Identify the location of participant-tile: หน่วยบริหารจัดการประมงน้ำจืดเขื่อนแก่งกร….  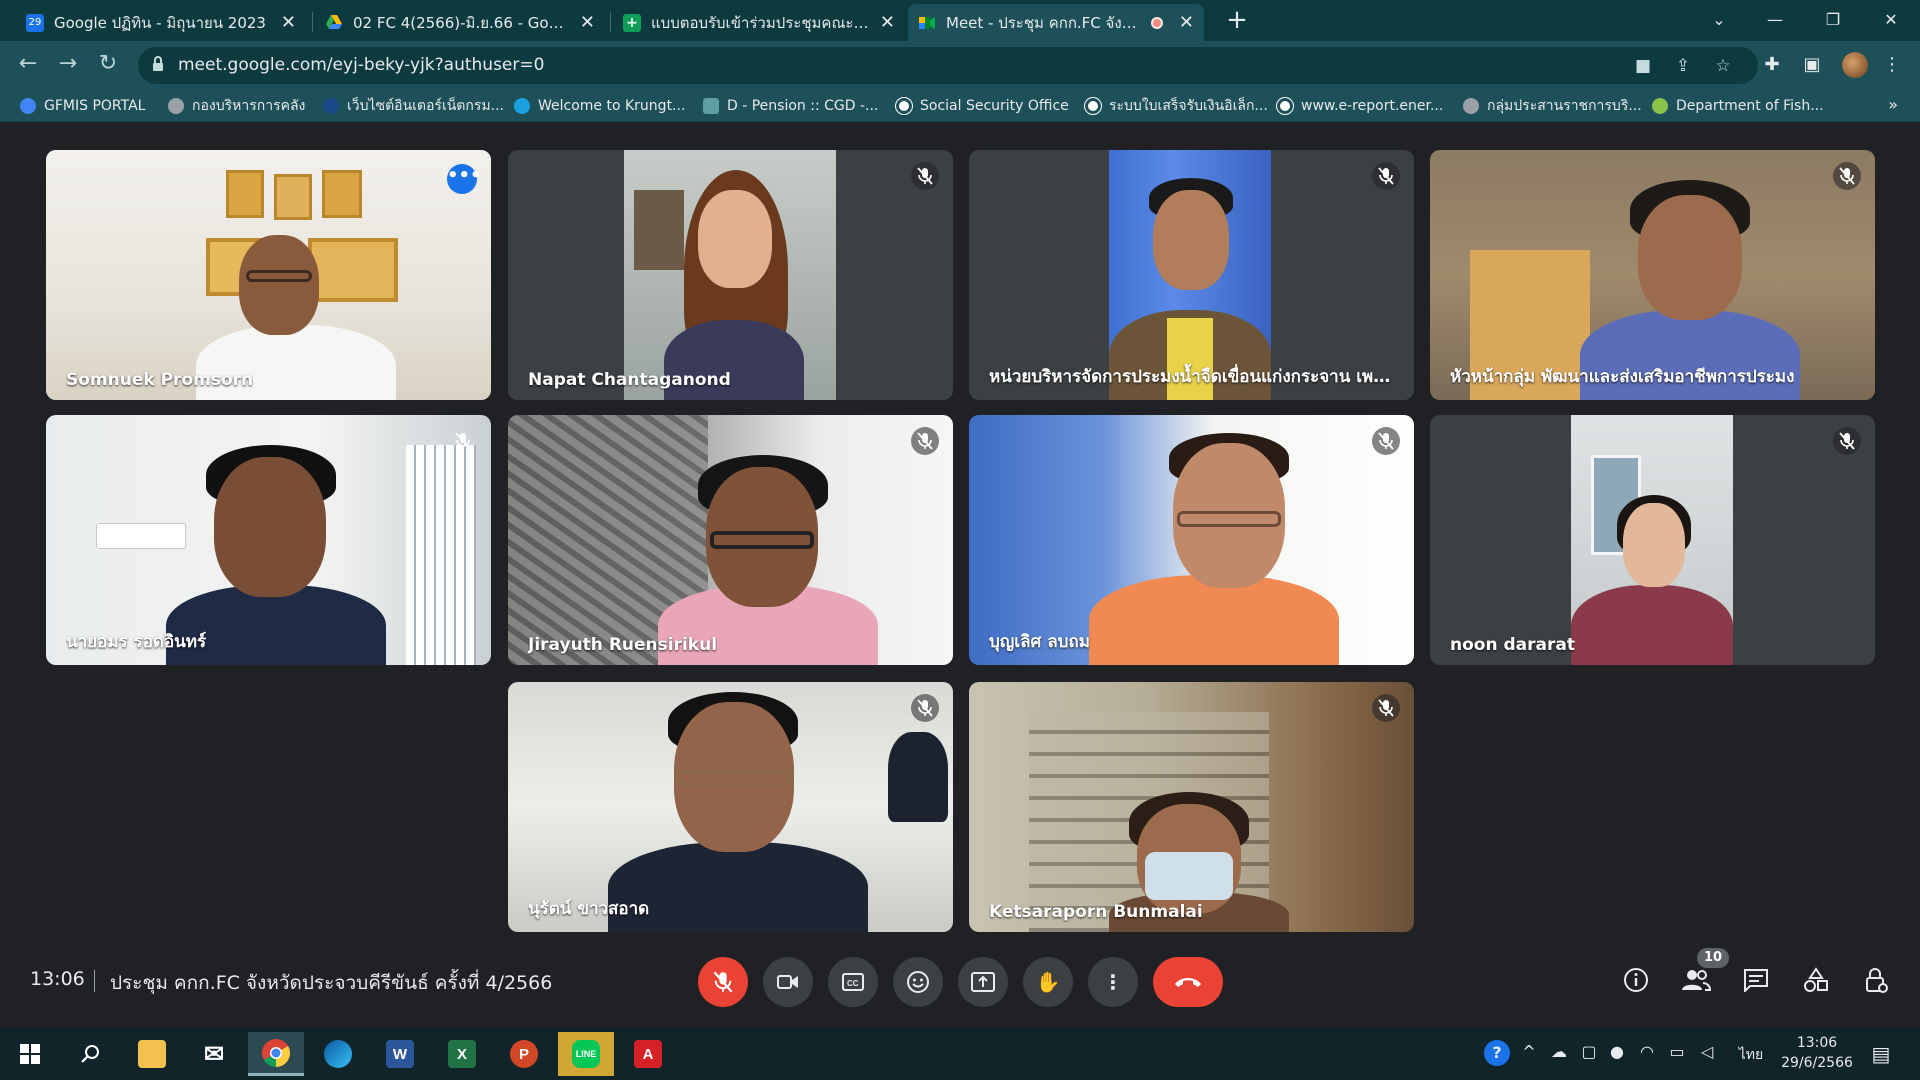
(1191, 275).